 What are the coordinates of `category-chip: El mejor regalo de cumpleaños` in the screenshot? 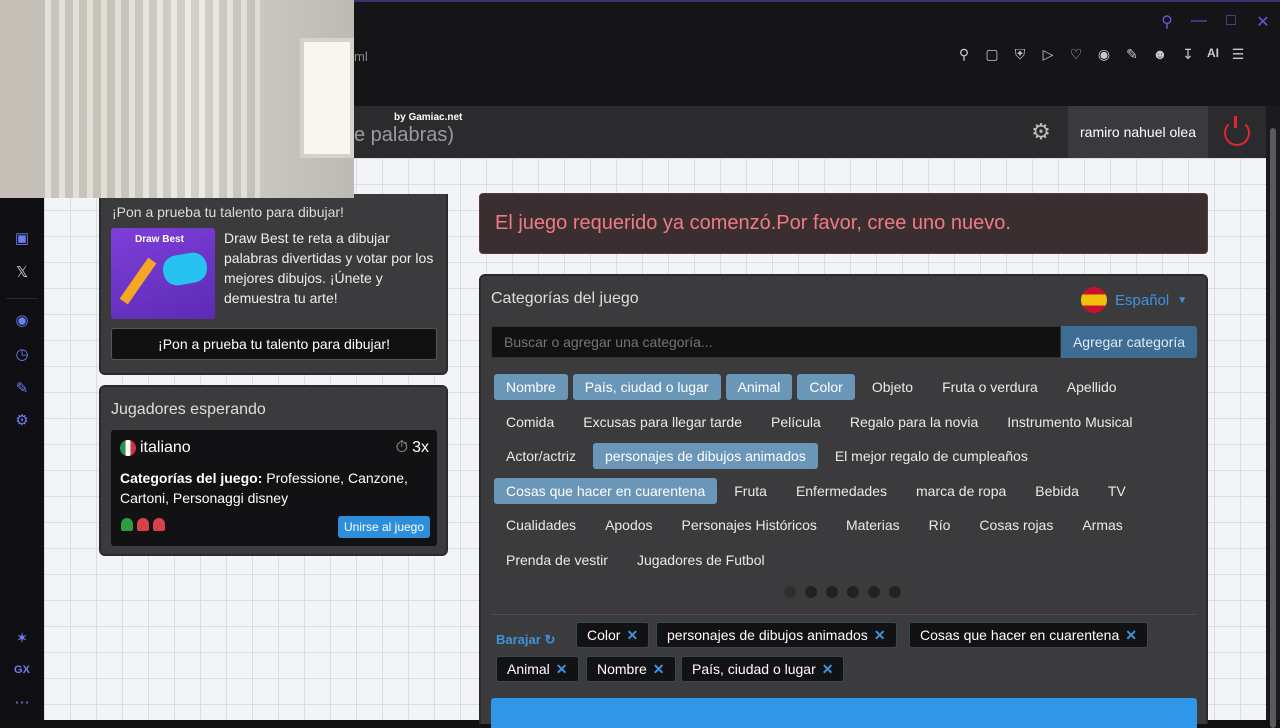 It's located at (931, 456).